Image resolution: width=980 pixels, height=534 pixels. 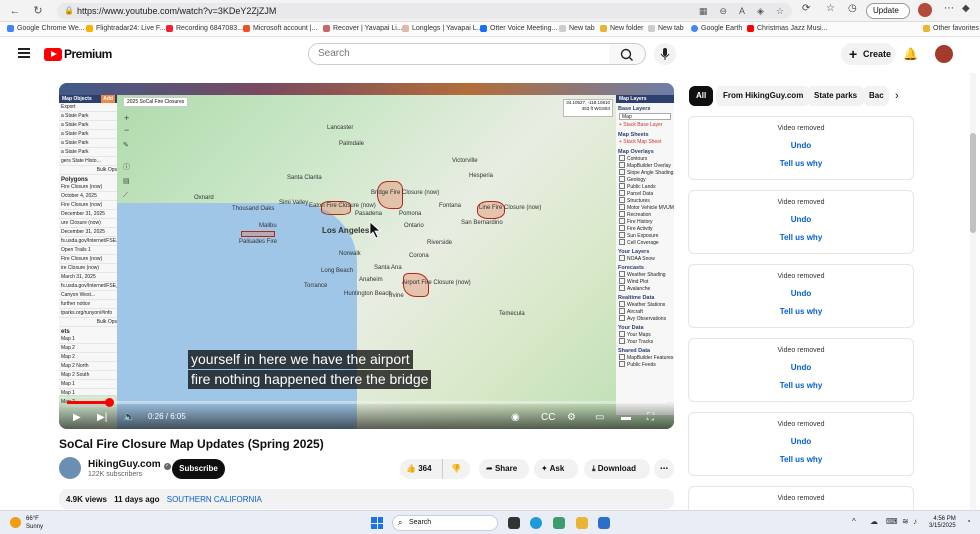 What do you see at coordinates (126, 181) in the screenshot?
I see `print-icon: ▤` at bounding box center [126, 181].